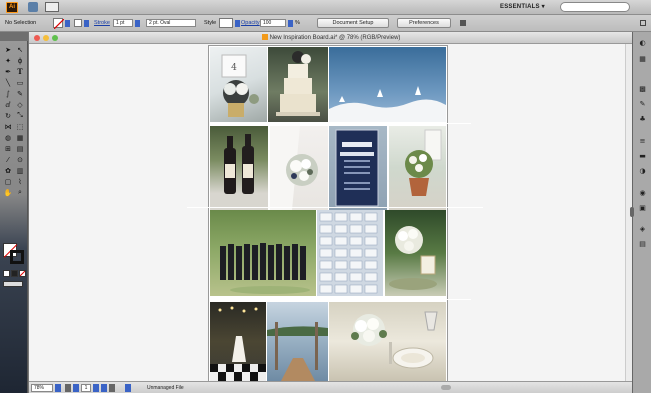 Image resolution: width=651 pixels, height=393 pixels. Describe the element at coordinates (20, 192) in the screenshot. I see `zoom-tool-icon: ⌕` at that location.